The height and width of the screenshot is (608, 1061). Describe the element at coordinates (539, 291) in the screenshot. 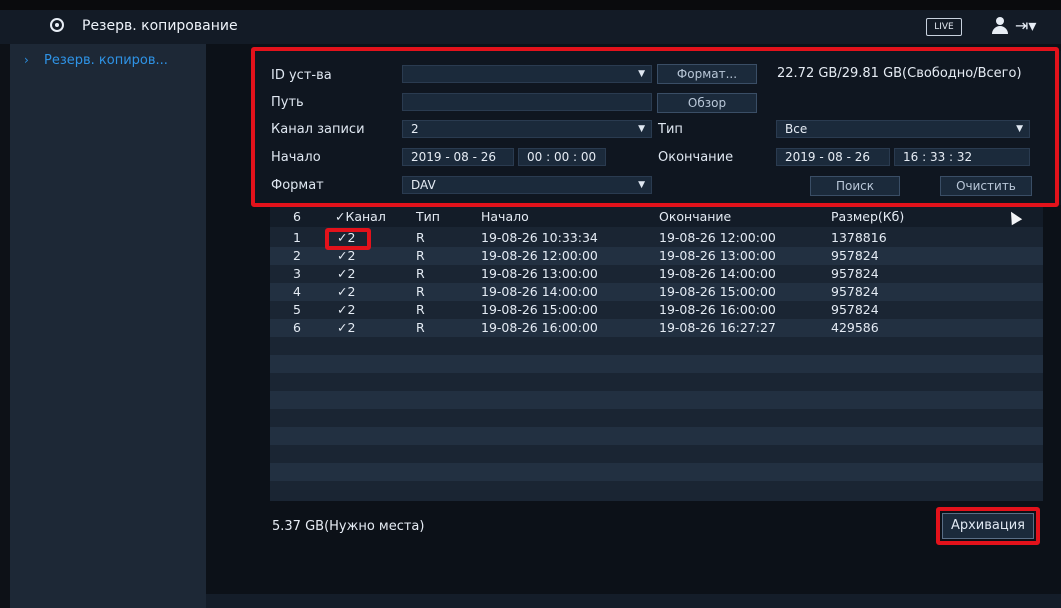

I see `row-start: 19-08-26 14:00:00` at that location.